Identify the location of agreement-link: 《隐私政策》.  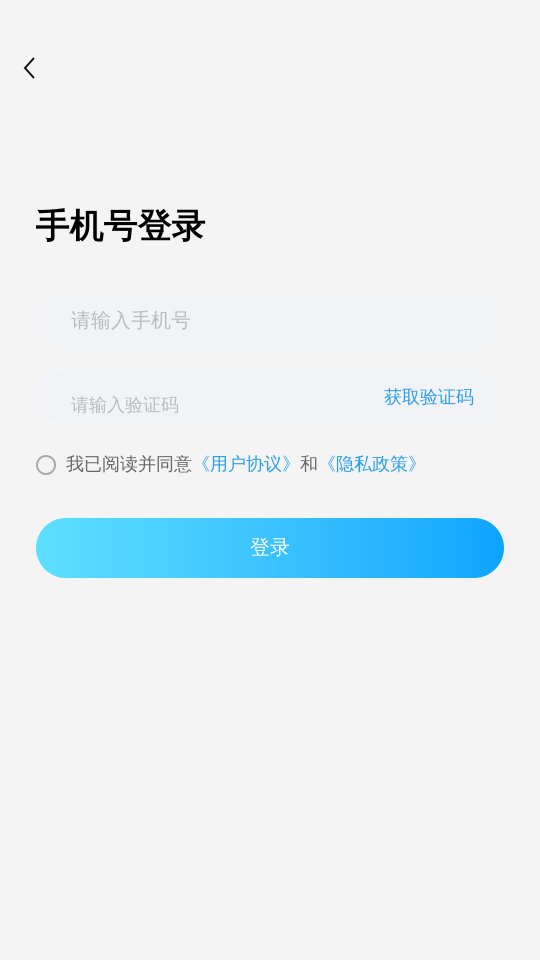
(372, 464).